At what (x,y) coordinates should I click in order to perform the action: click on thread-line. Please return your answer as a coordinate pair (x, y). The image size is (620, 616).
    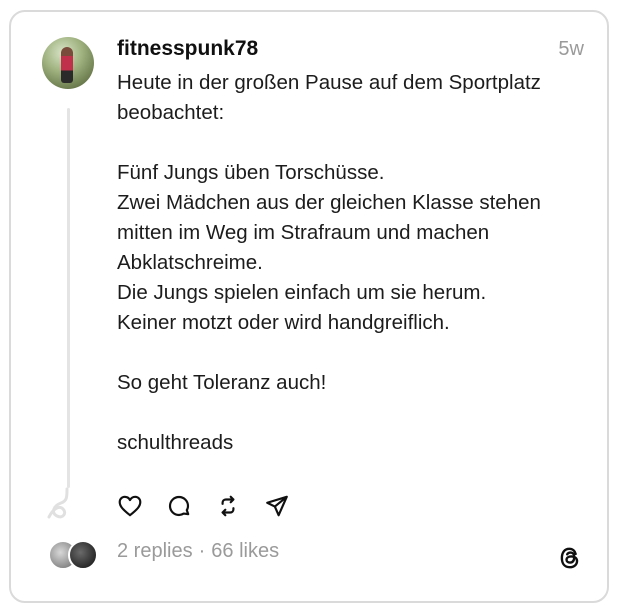
    Looking at the image, I should click on (68, 298).